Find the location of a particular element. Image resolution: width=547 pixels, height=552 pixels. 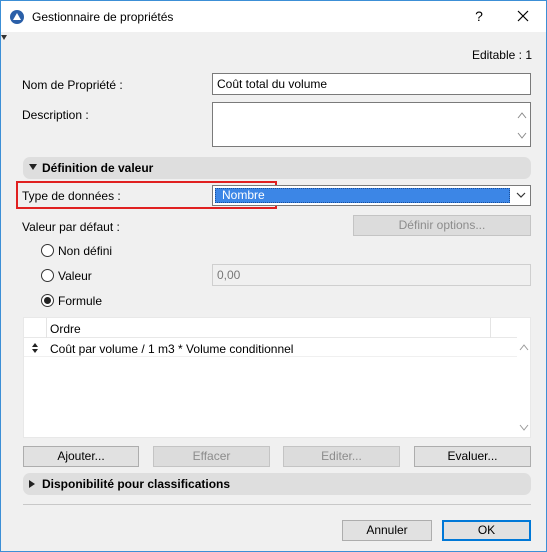

radio-formula-label: Formule is located at coordinates (80, 301).